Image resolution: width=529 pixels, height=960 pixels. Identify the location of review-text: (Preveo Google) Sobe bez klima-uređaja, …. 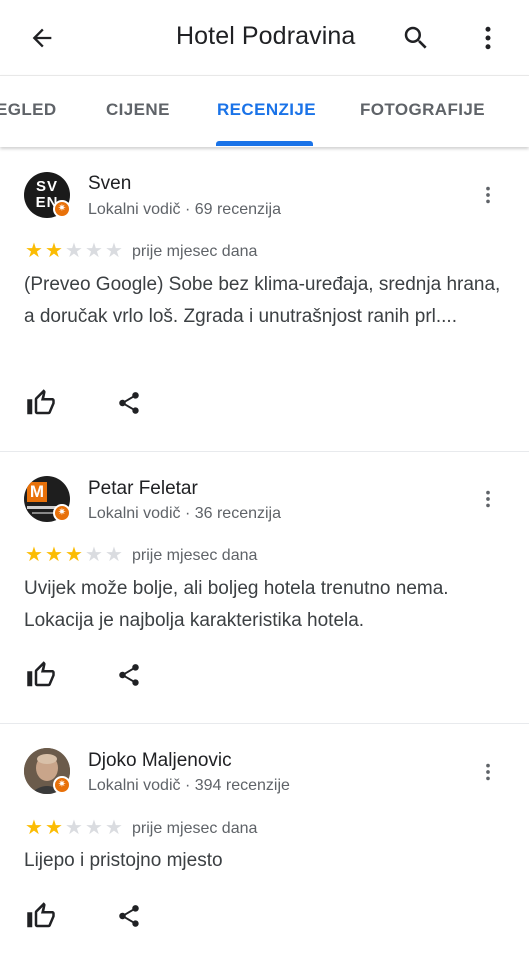
(266, 301).